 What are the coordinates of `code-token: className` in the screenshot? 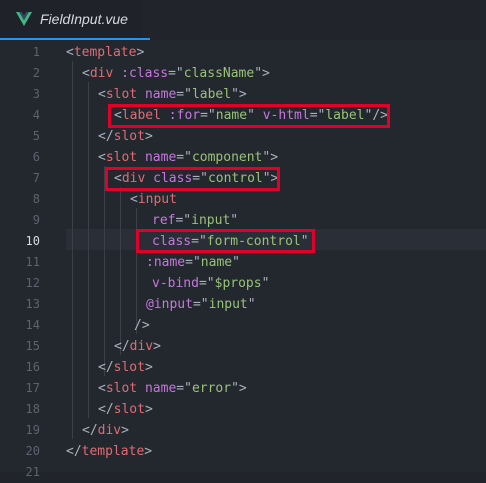 It's located at (219, 73).